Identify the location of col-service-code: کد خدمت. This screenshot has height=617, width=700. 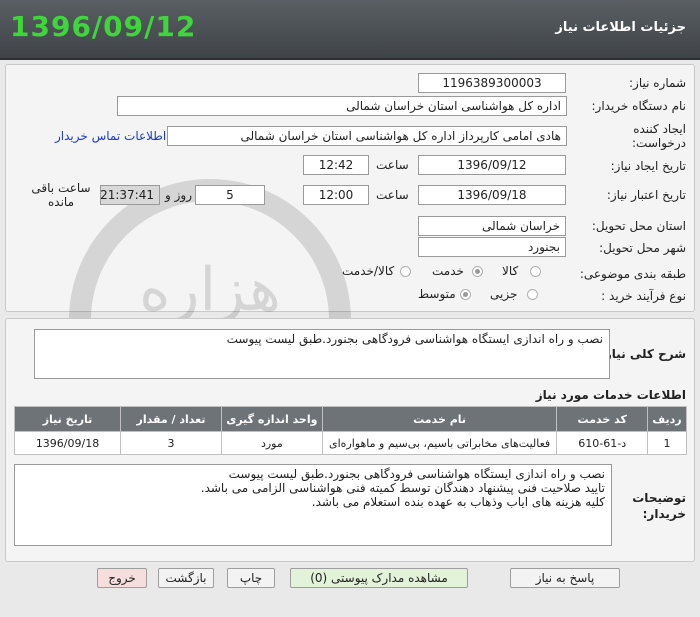
(602, 419).